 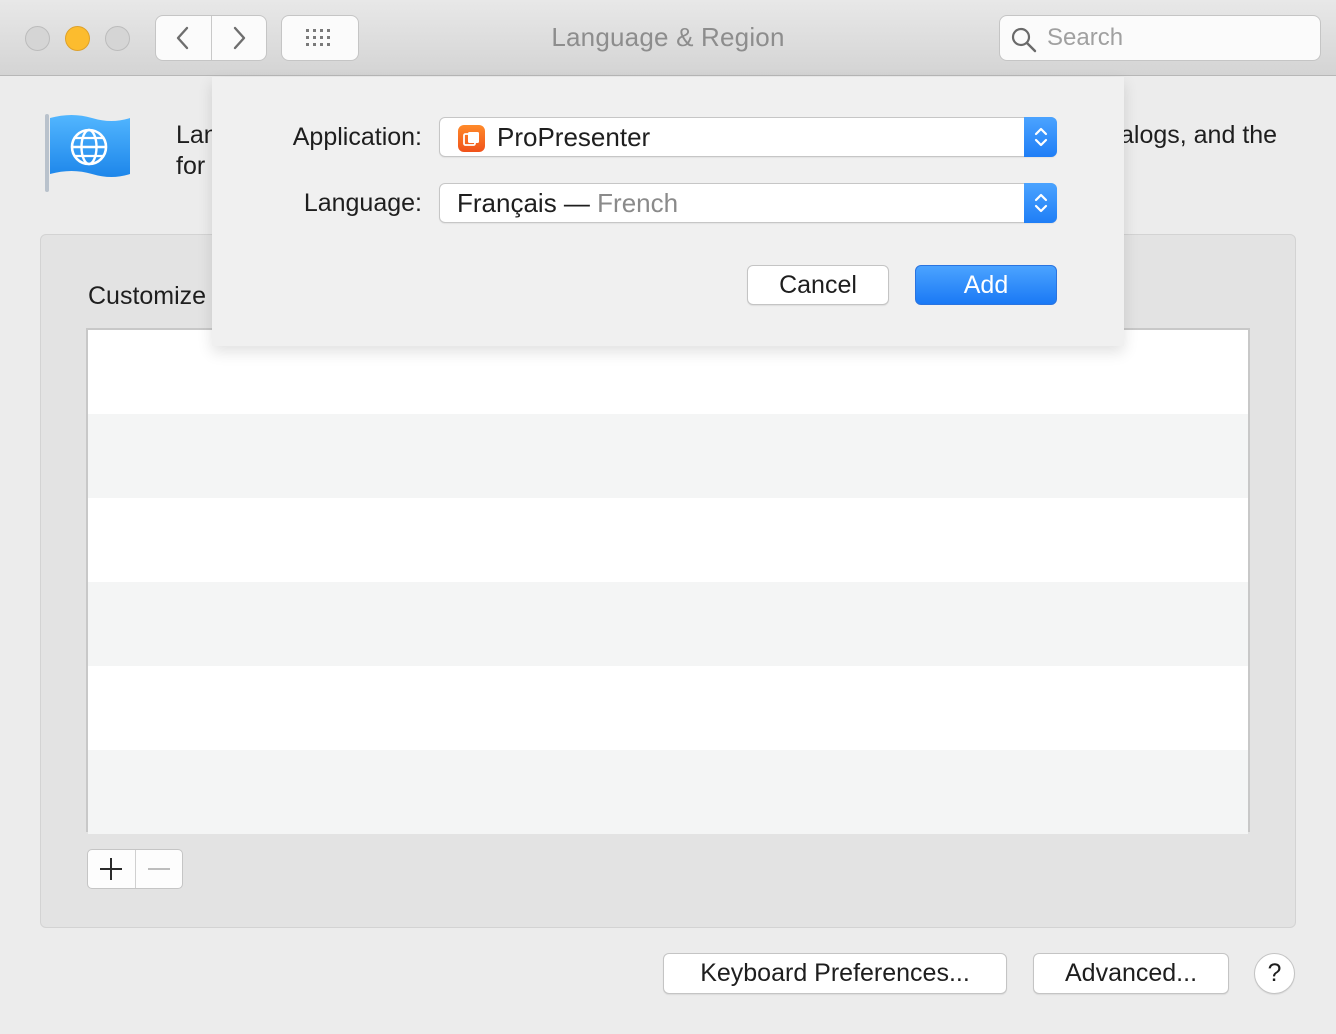 I want to click on language-value: Français, so click(x=507, y=203).